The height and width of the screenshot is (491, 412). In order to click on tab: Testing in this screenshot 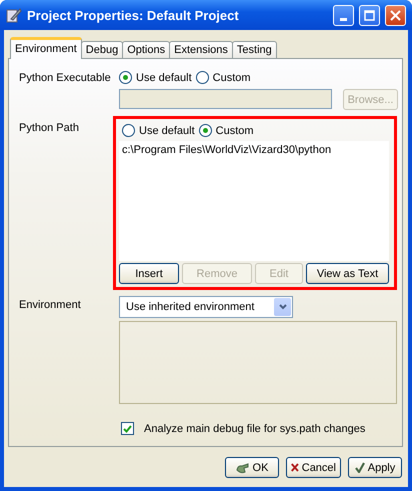, I will do `click(254, 49)`.